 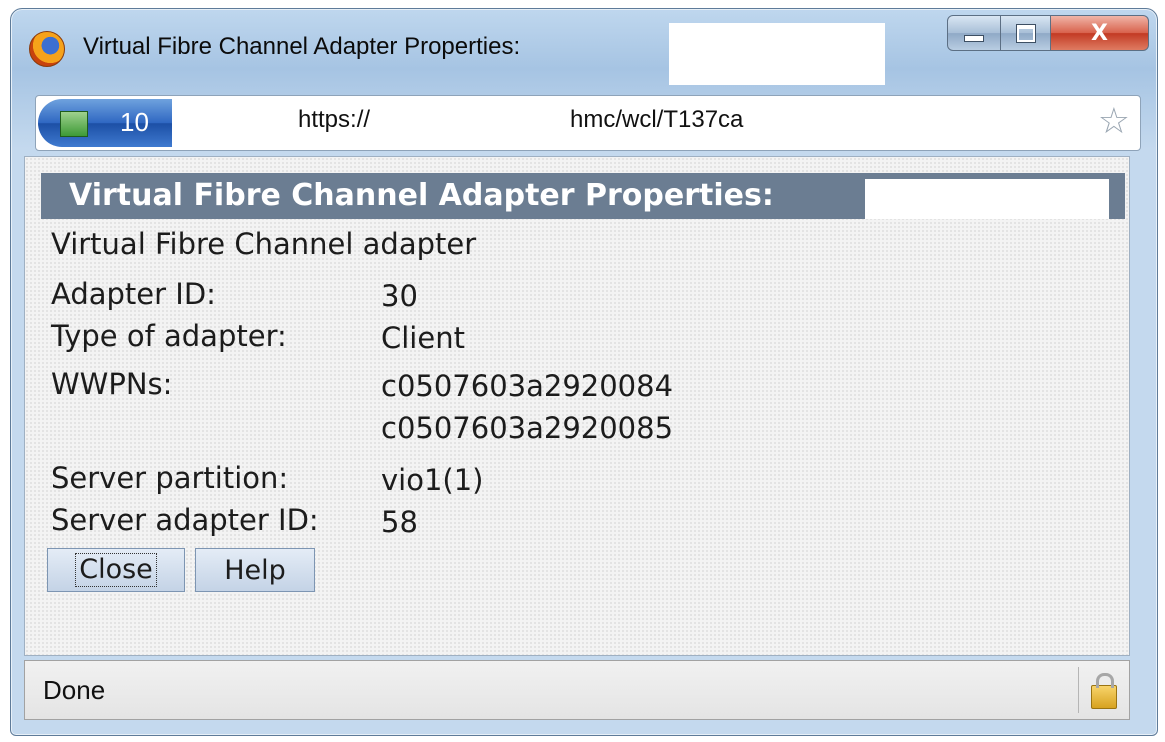 I want to click on server-adapter-id-label: Server adapter ID:, so click(x=185, y=520).